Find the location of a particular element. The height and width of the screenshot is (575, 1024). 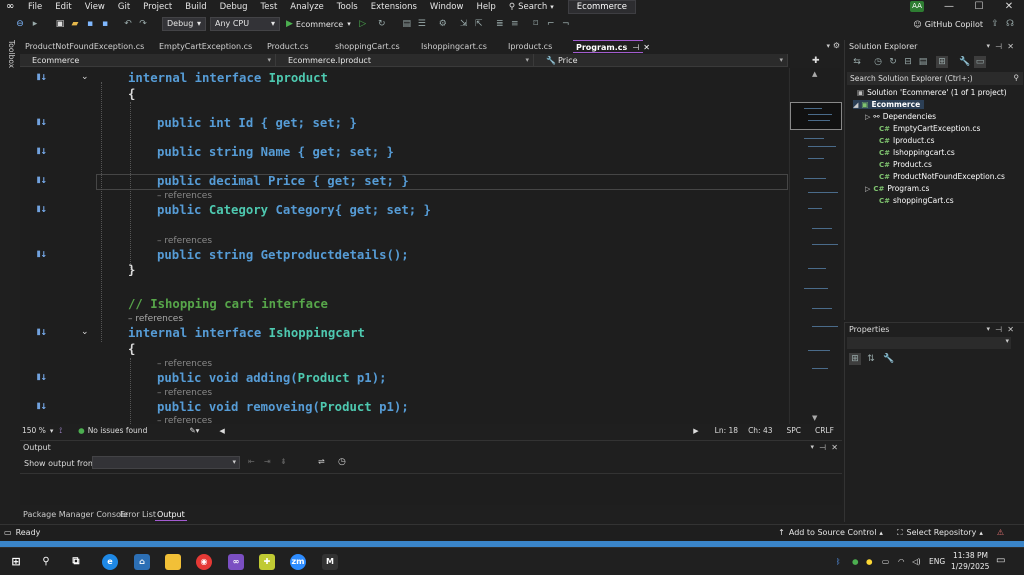

puzzle-app-icon: ✚ is located at coordinates (267, 562).